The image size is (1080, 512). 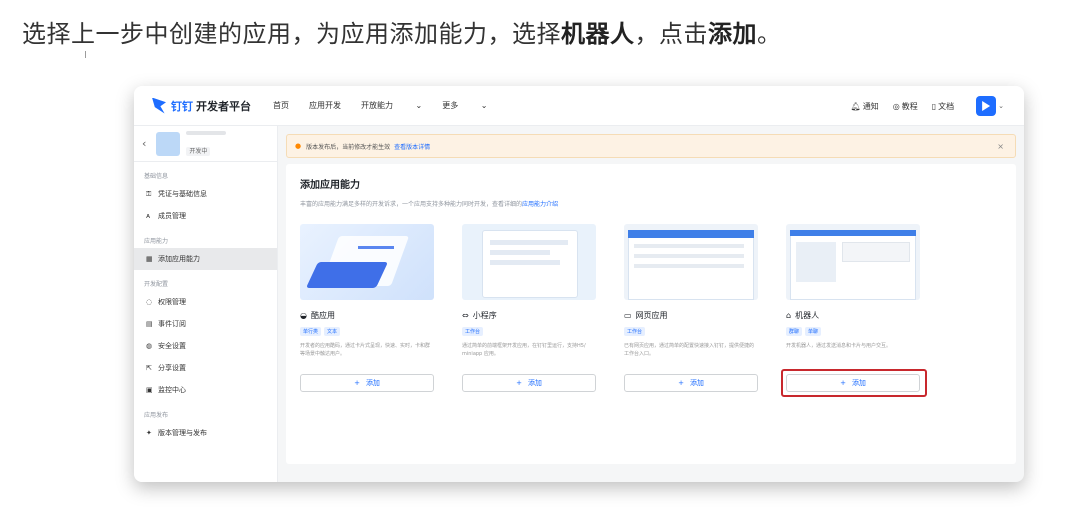 What do you see at coordinates (412, 146) in the screenshot?
I see `banner-link: 查看版本详情` at bounding box center [412, 146].